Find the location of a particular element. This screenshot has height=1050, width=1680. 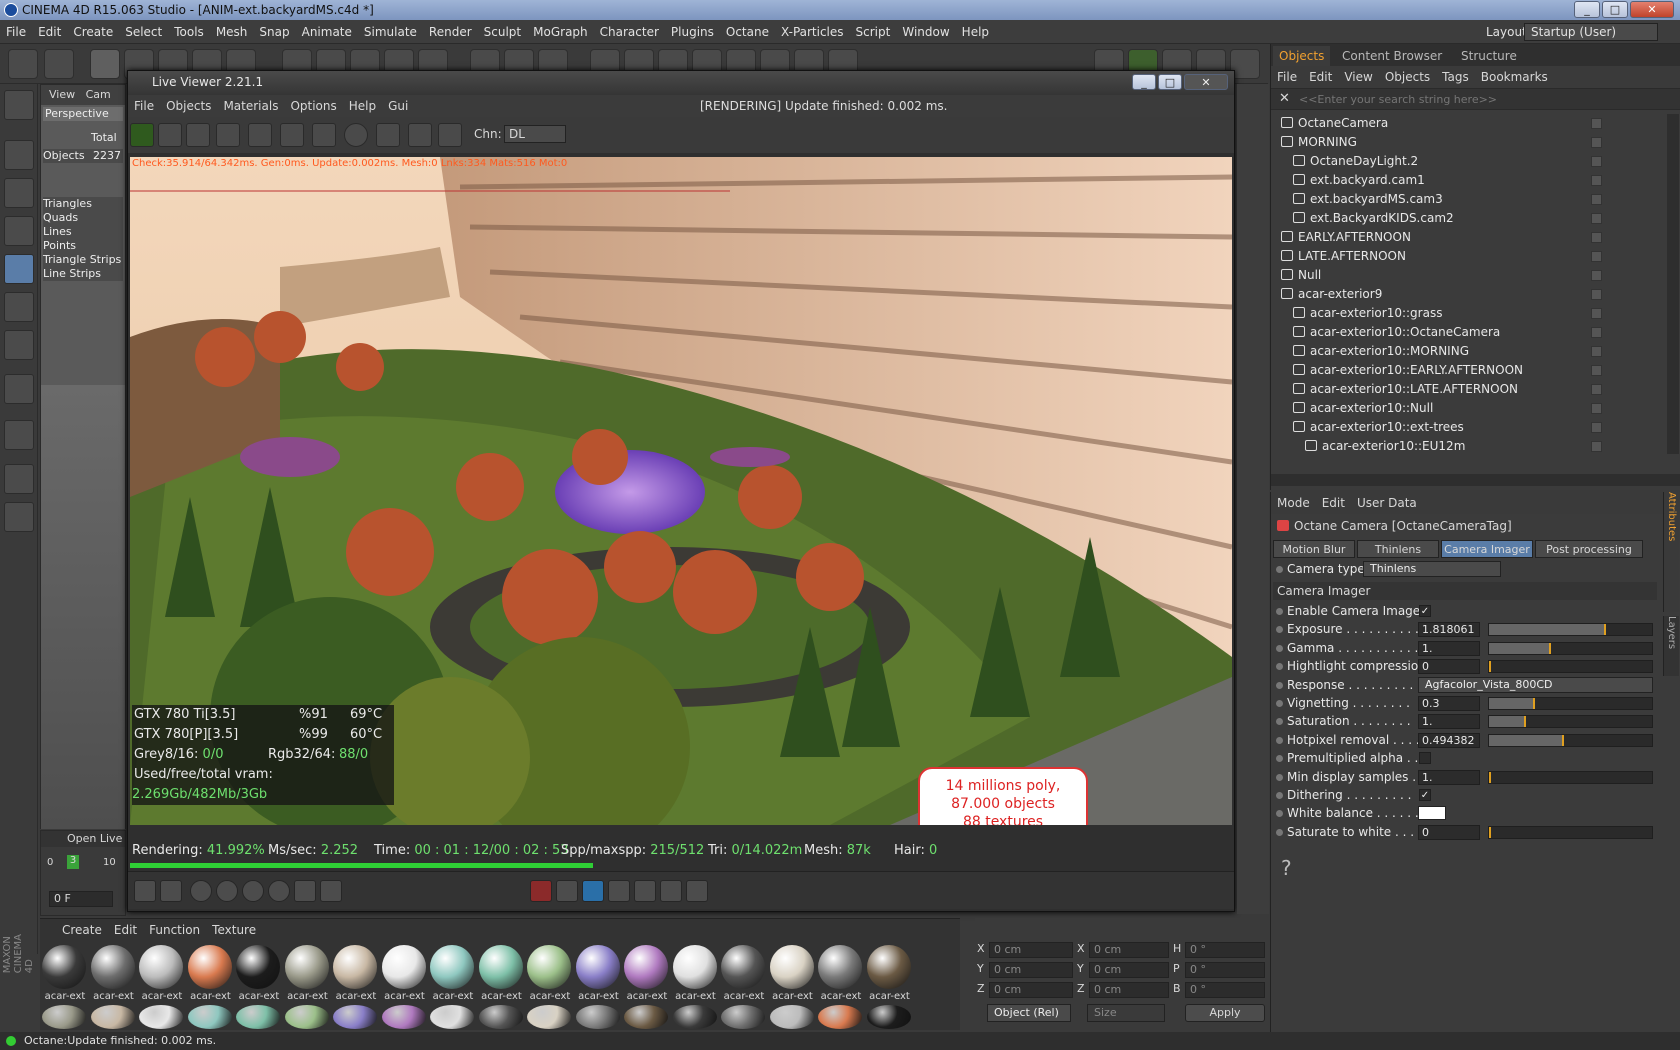

menu-create: Create is located at coordinates (93, 32).